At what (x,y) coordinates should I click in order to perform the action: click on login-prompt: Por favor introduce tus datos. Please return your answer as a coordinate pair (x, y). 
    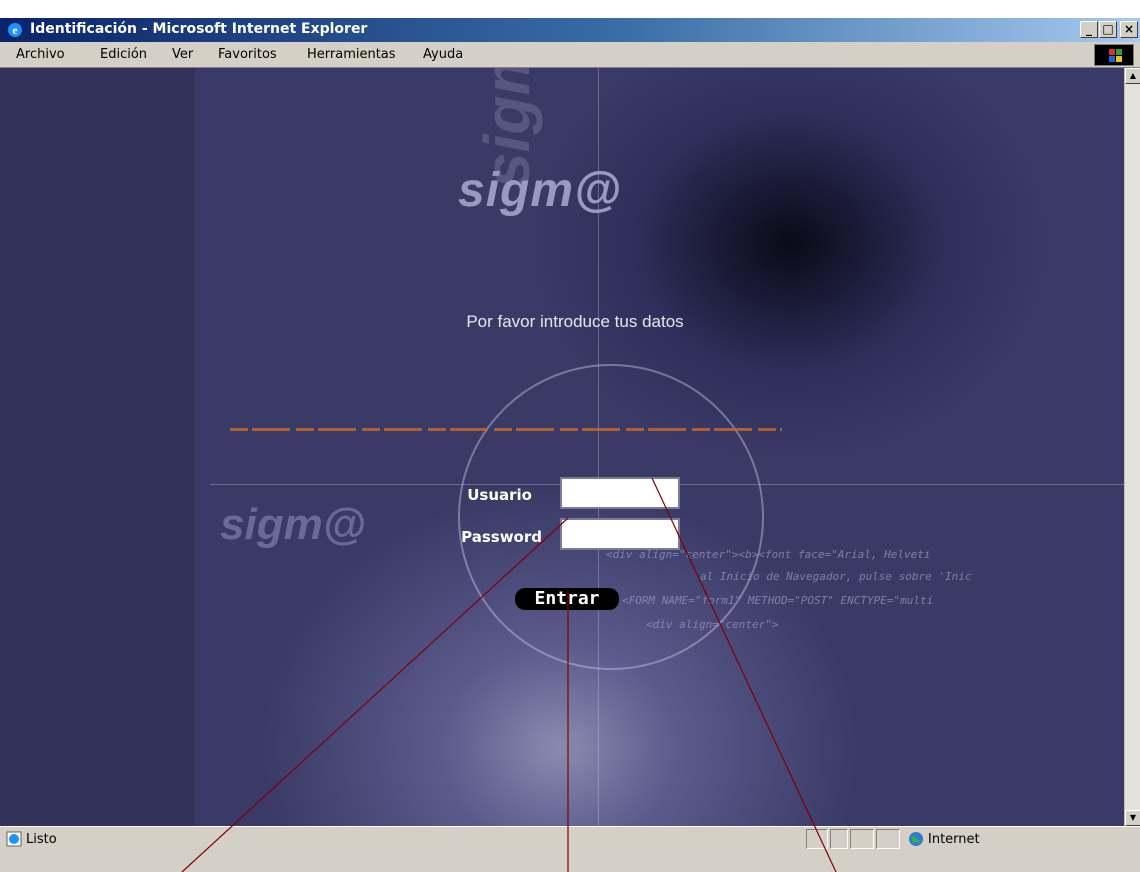
    Looking at the image, I should click on (575, 321).